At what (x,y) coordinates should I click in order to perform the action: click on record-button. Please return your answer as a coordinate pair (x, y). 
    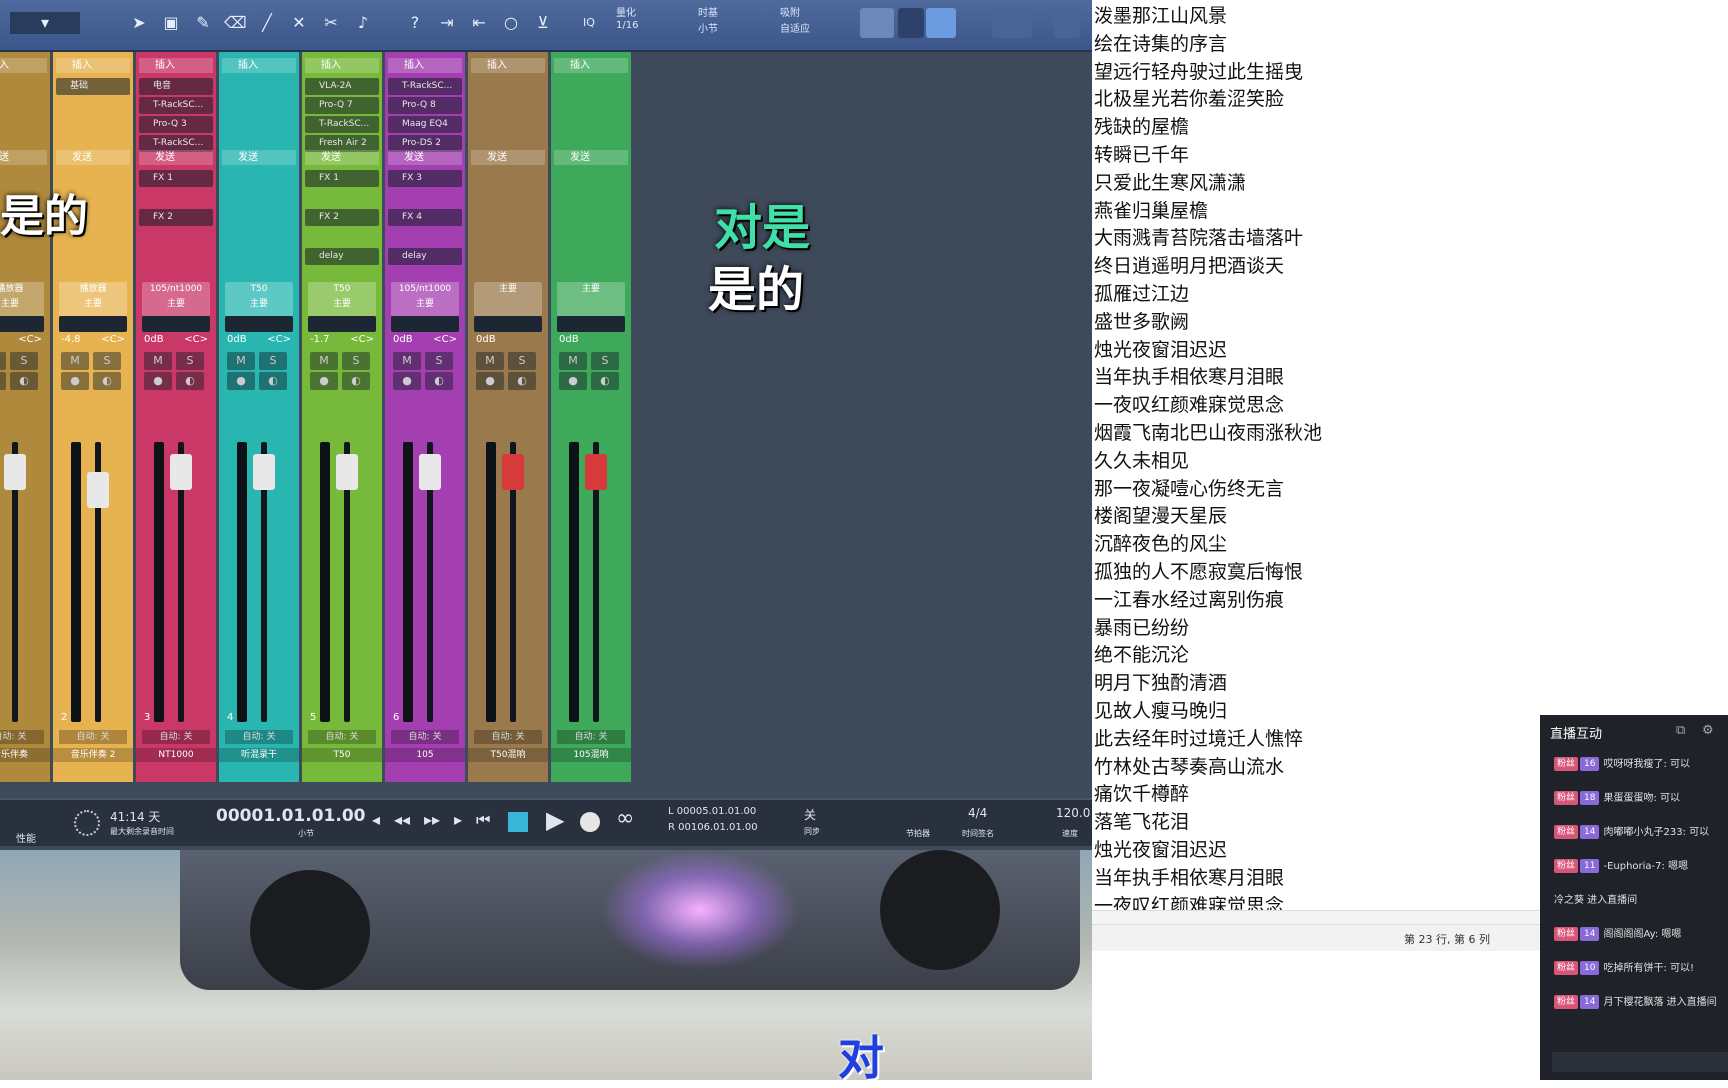
    Looking at the image, I should click on (590, 822).